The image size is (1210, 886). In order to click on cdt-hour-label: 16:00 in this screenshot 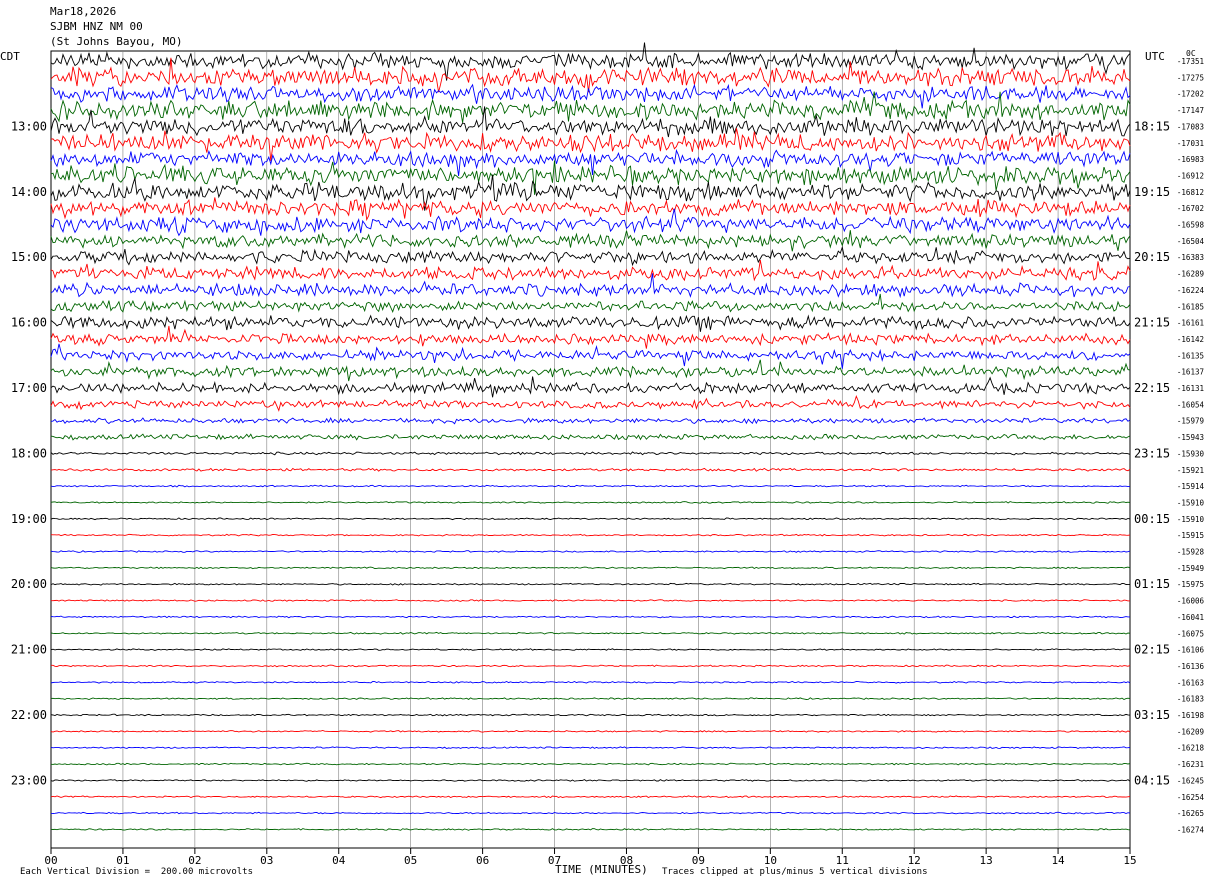, I will do `click(29, 323)`.